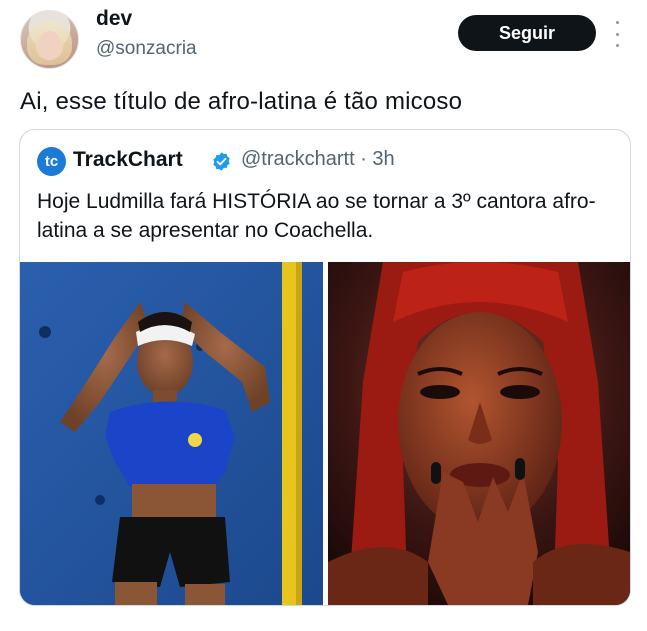  I want to click on avatar-face, so click(49, 45).